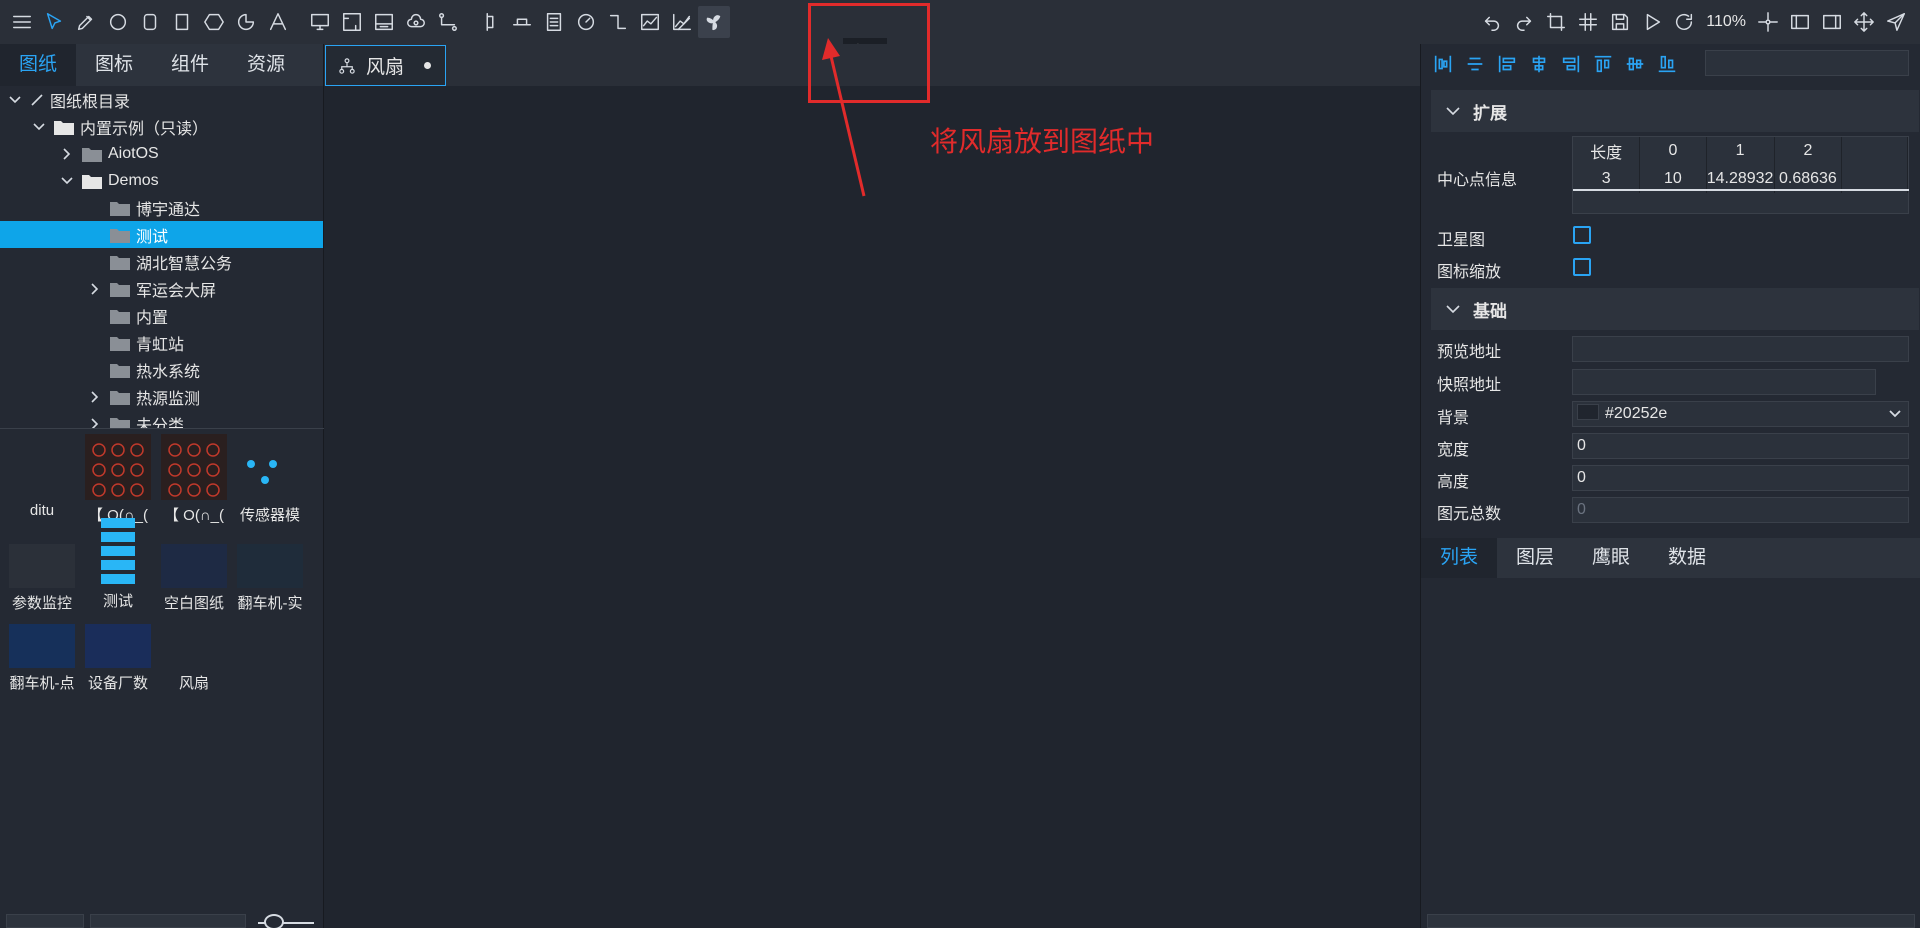  What do you see at coordinates (1768, 22) in the screenshot?
I see `center-icon` at bounding box center [1768, 22].